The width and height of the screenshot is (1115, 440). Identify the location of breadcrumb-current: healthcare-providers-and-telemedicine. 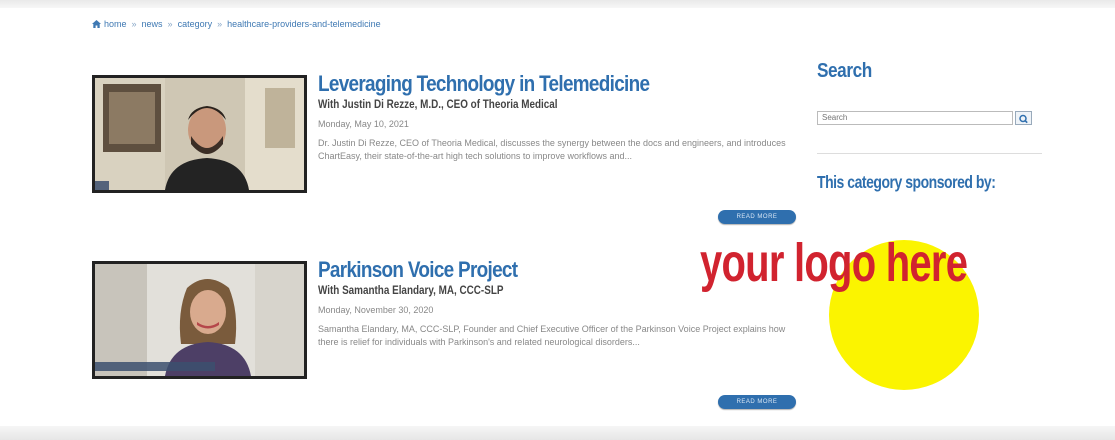
(304, 24).